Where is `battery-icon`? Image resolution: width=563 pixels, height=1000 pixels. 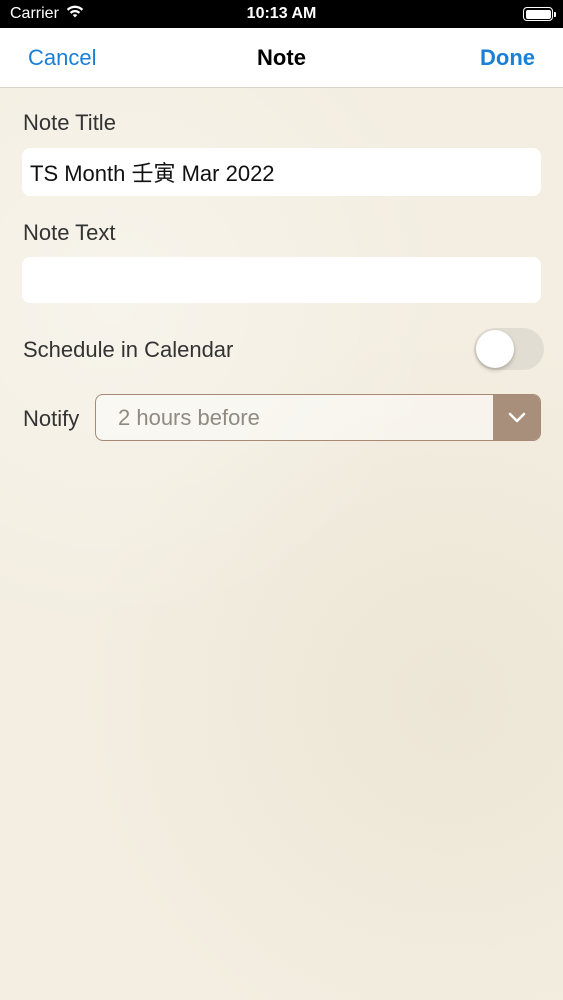
battery-icon is located at coordinates (539, 14).